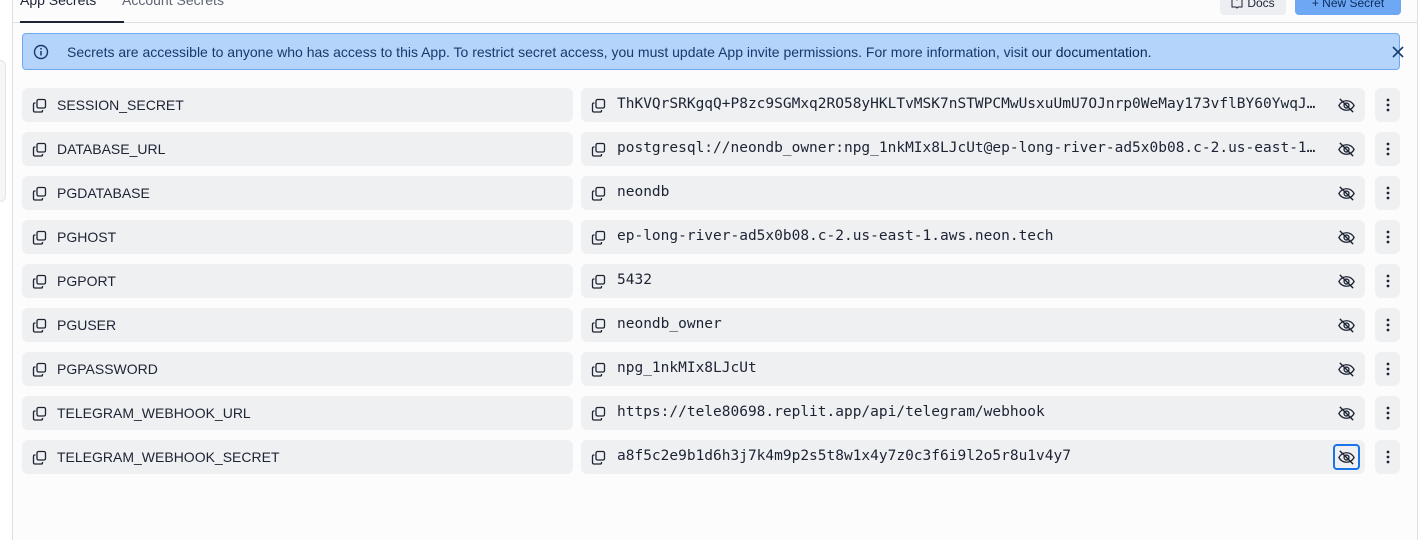 Image resolution: width=1419 pixels, height=540 pixels. Describe the element at coordinates (1348, 5) in the screenshot. I see `new-secret-label: + New Secret` at that location.